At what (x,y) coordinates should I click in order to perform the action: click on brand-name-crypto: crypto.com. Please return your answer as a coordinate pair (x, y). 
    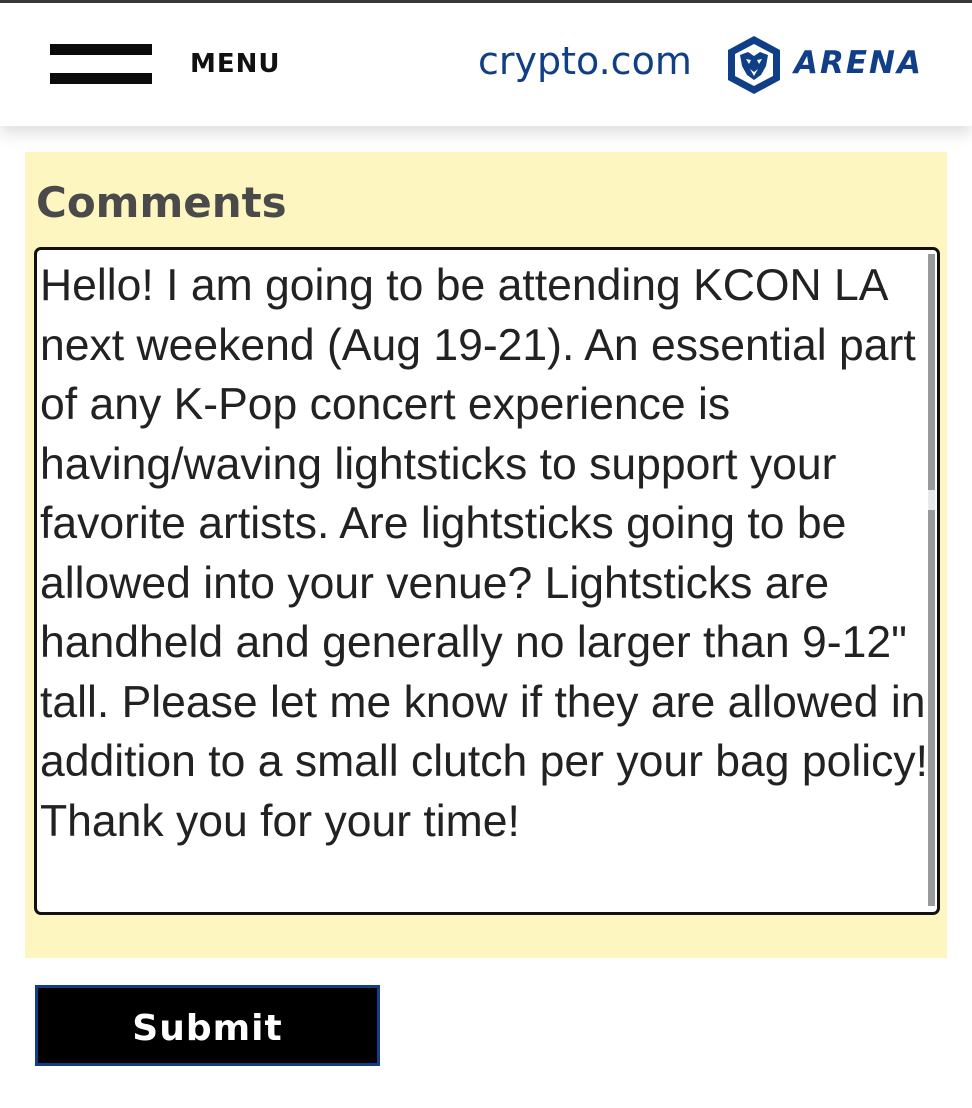
    Looking at the image, I should click on (585, 61).